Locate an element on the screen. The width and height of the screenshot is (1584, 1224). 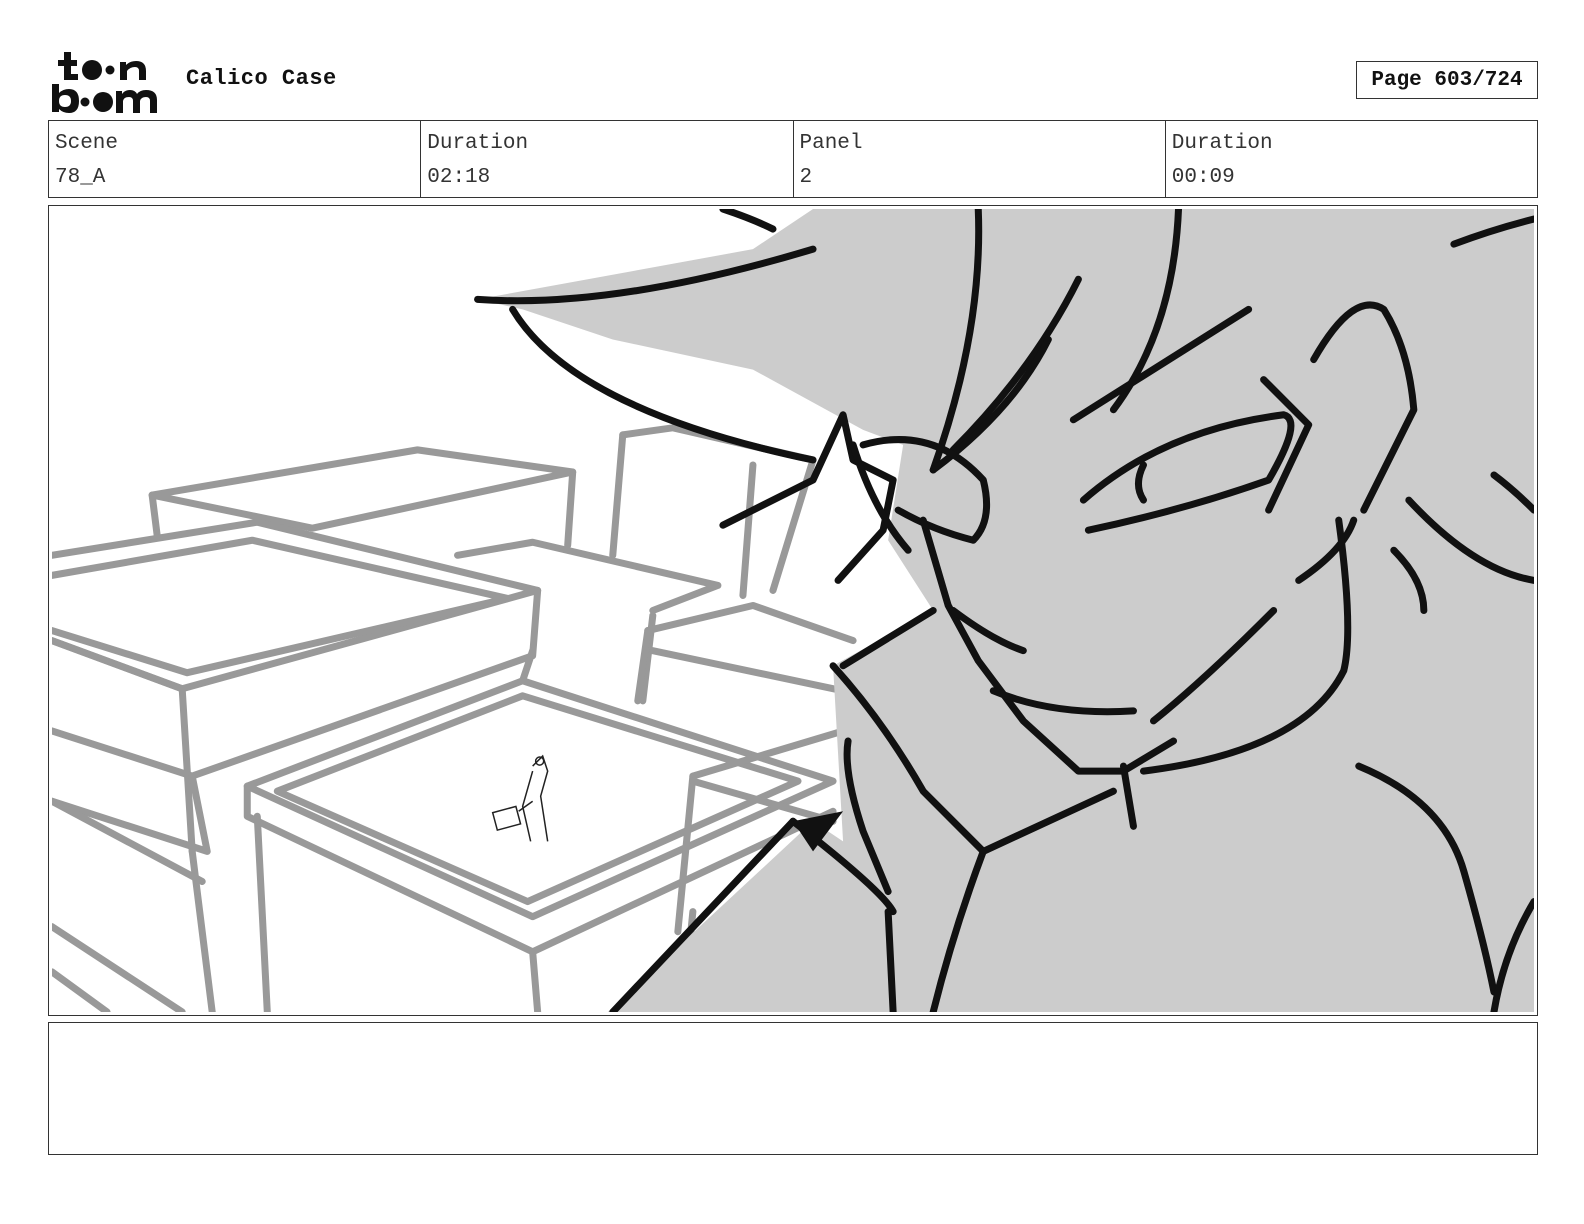
panel-label: Panel is located at coordinates (831, 143).